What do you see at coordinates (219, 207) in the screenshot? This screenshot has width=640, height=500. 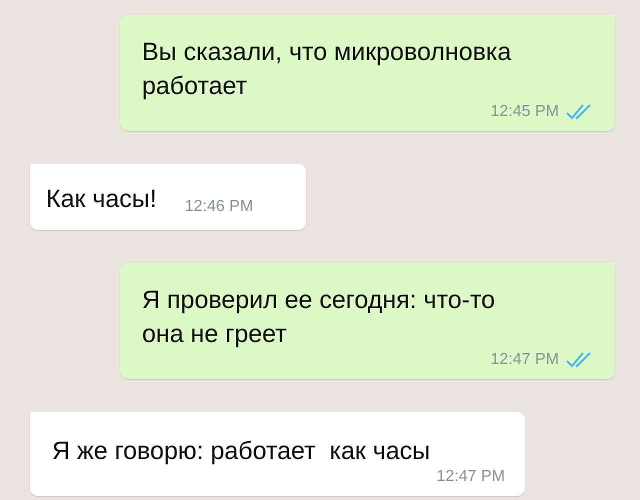 I see `message-time: 12:46 PM` at bounding box center [219, 207].